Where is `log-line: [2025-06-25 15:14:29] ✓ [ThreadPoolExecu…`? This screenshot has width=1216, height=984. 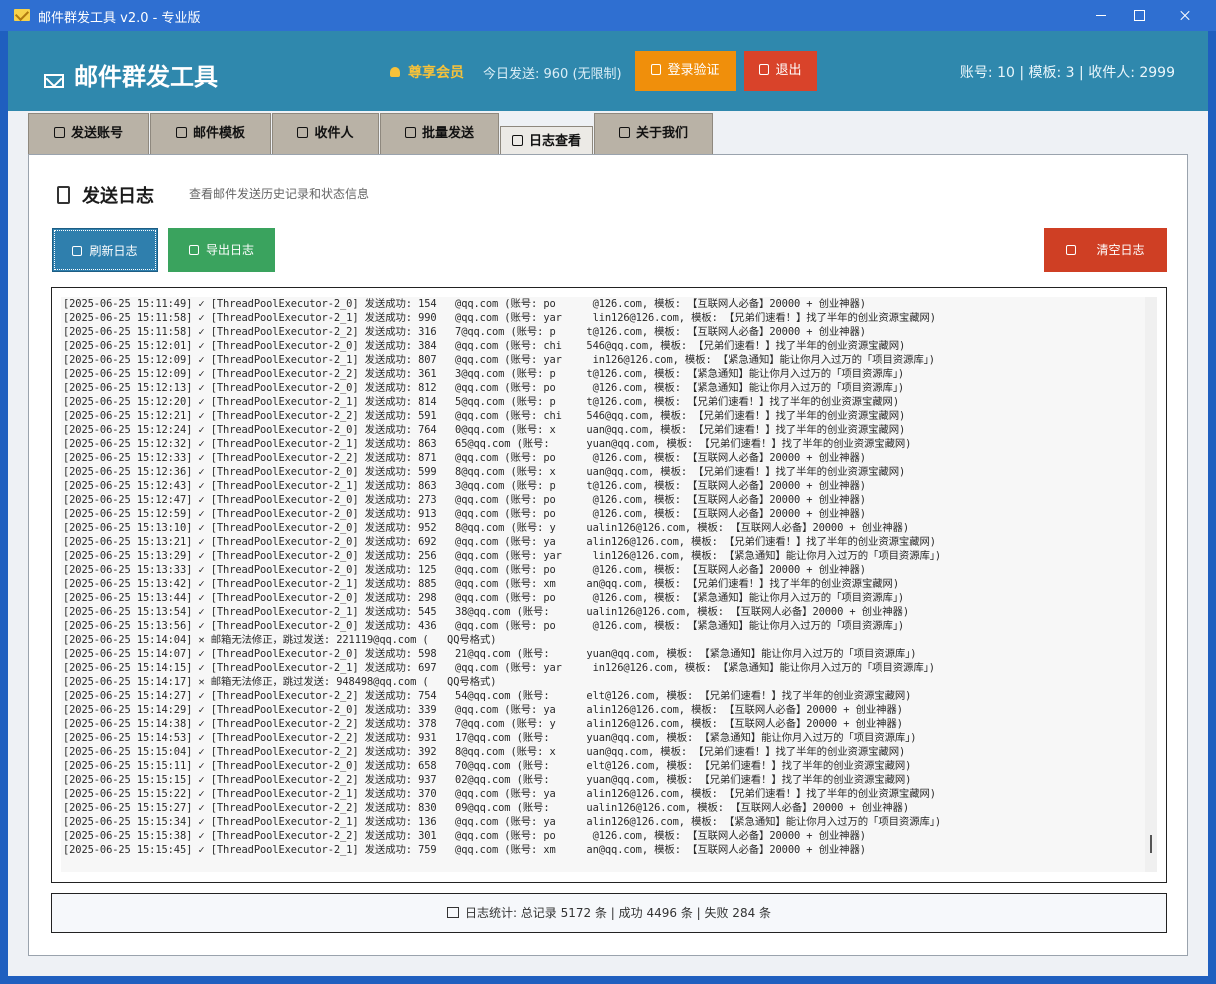
log-line: [2025-06-25 15:14:29] ✓ [ThreadPoolExecu… is located at coordinates (483, 710).